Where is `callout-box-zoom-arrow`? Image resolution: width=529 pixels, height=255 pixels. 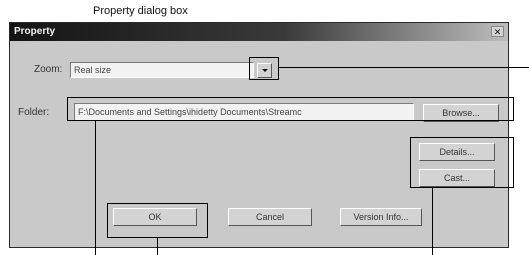
callout-box-zoom-arrow is located at coordinates (264, 68).